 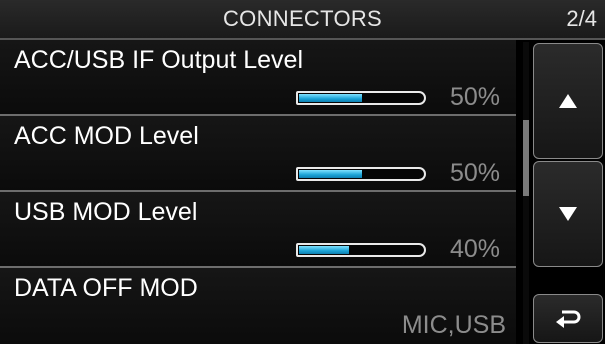 I want to click on item-value: 40%, so click(x=474, y=249).